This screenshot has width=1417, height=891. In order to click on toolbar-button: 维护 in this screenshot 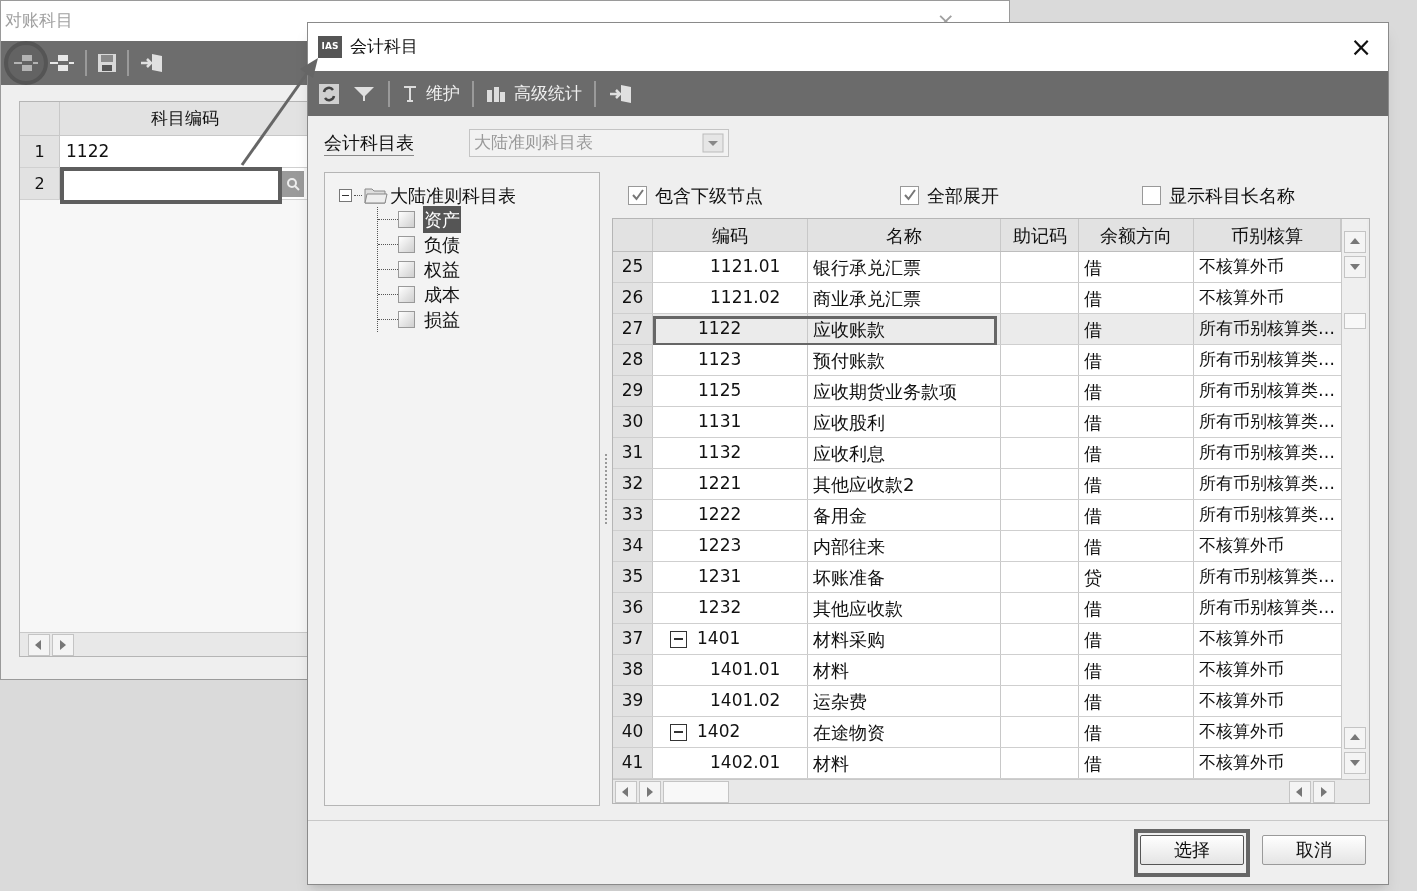, I will do `click(431, 93)`.